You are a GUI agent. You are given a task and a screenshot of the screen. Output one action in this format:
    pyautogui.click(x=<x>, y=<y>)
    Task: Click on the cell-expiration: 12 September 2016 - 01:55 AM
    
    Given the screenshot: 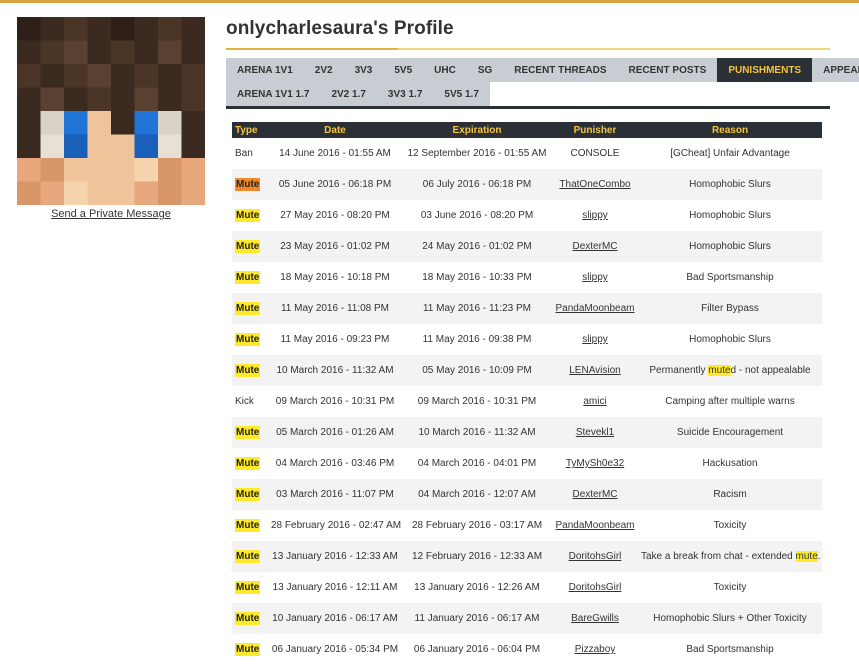 What is the action you would take?
    pyautogui.click(x=477, y=153)
    